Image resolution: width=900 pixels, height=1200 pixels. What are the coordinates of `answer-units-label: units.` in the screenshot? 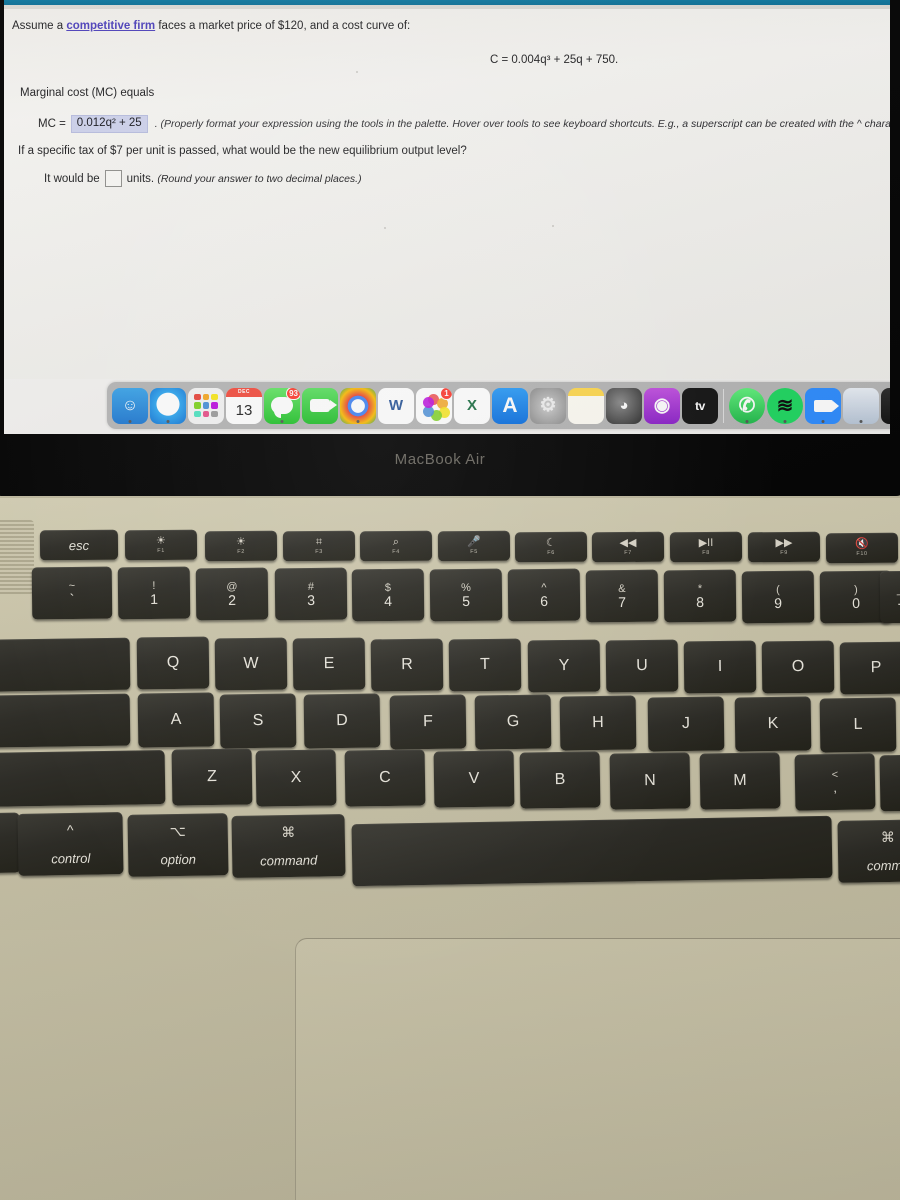 It's located at (140, 178).